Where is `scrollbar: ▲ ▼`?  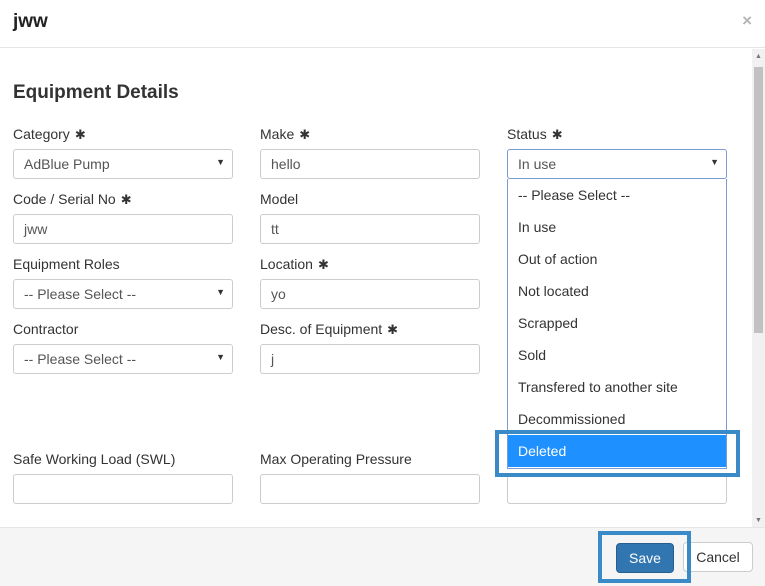
scrollbar: ▲ ▼ is located at coordinates (758, 288).